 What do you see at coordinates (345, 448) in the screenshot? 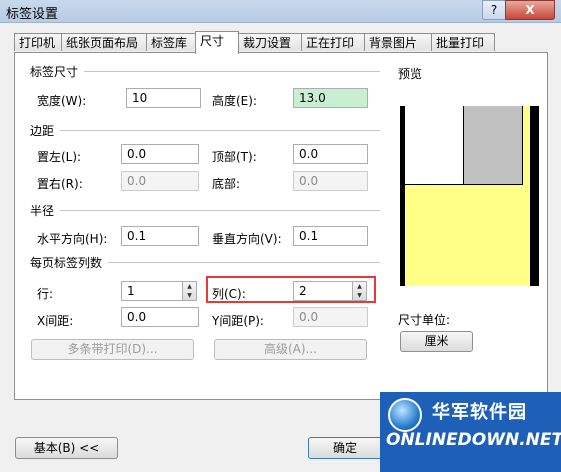
I see `ok-button: 确定` at bounding box center [345, 448].